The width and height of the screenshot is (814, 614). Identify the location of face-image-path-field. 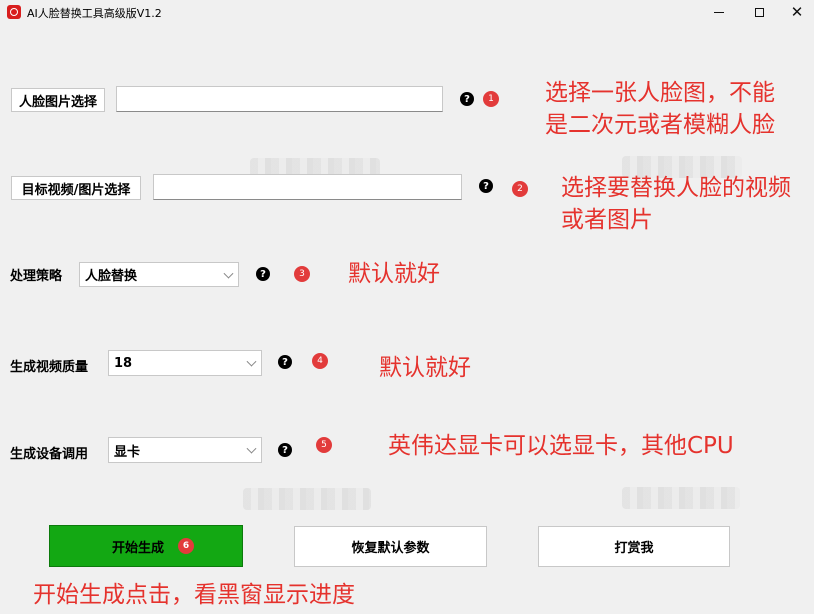
(279, 99).